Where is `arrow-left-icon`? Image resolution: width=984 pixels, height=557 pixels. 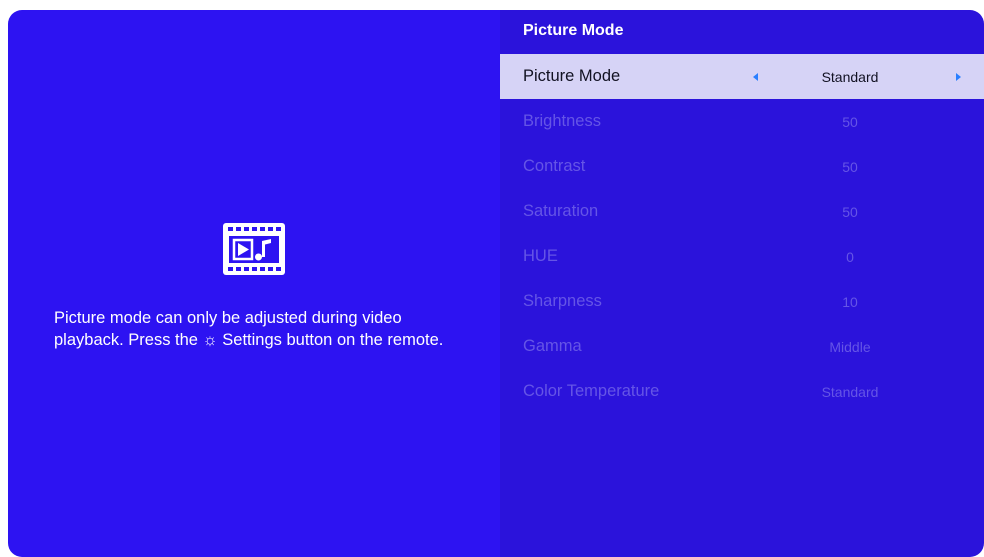
arrow-left-icon is located at coordinates (755, 76).